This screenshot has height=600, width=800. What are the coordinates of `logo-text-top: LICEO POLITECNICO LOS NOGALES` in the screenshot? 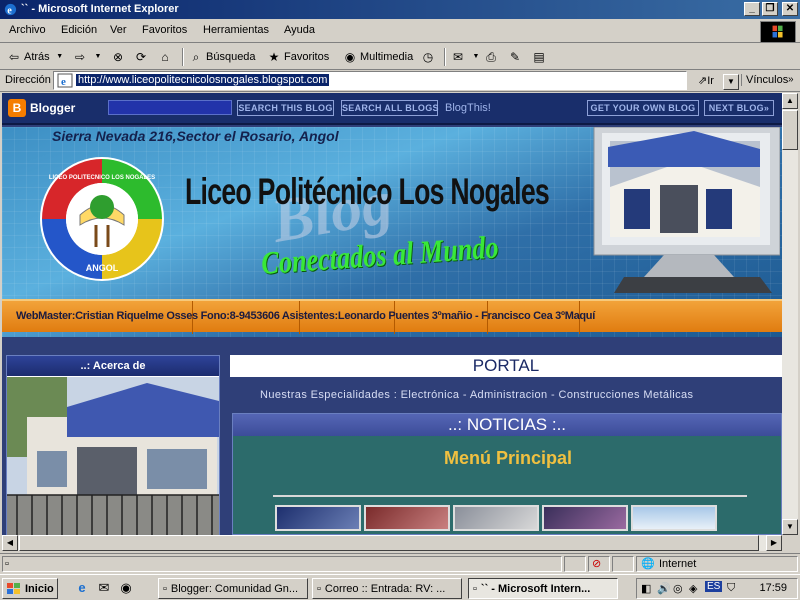 It's located at (102, 178).